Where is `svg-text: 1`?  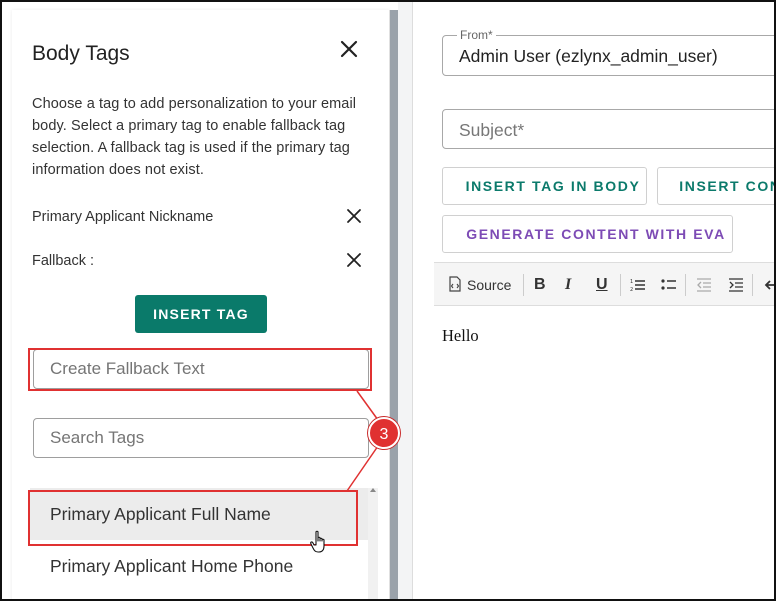 svg-text: 1 is located at coordinates (631, 282).